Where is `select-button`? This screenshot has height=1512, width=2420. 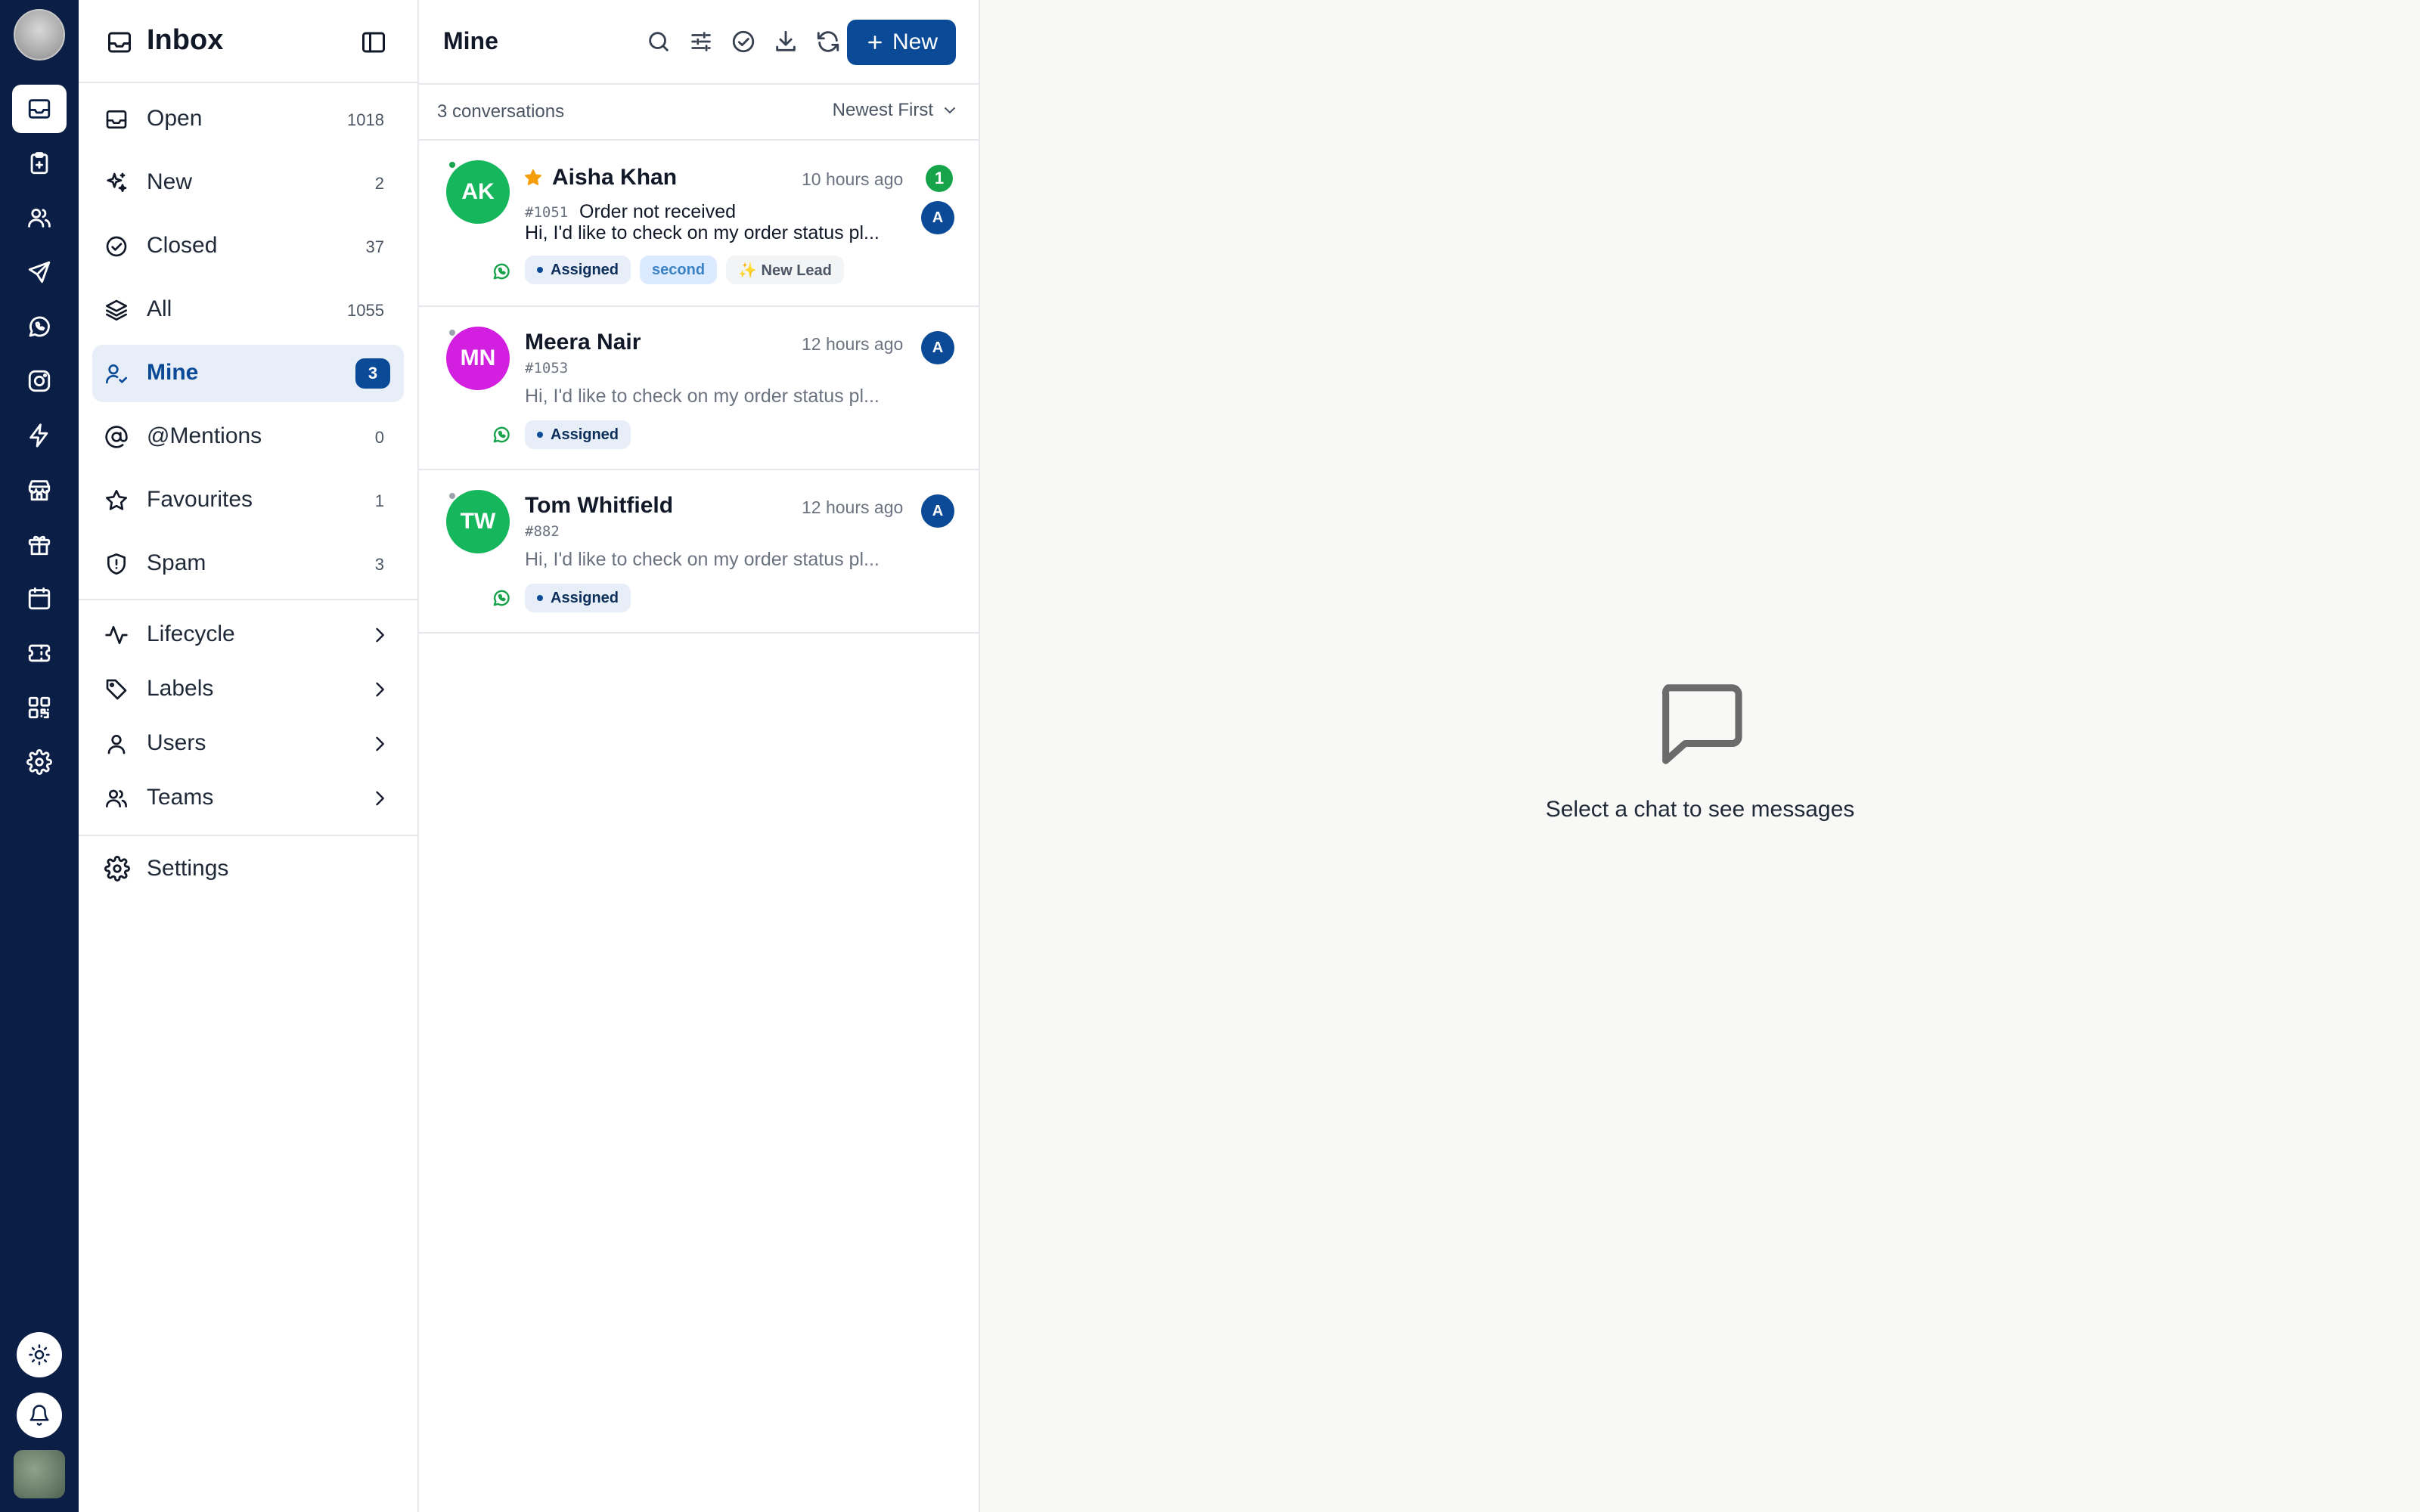 select-button is located at coordinates (743, 42).